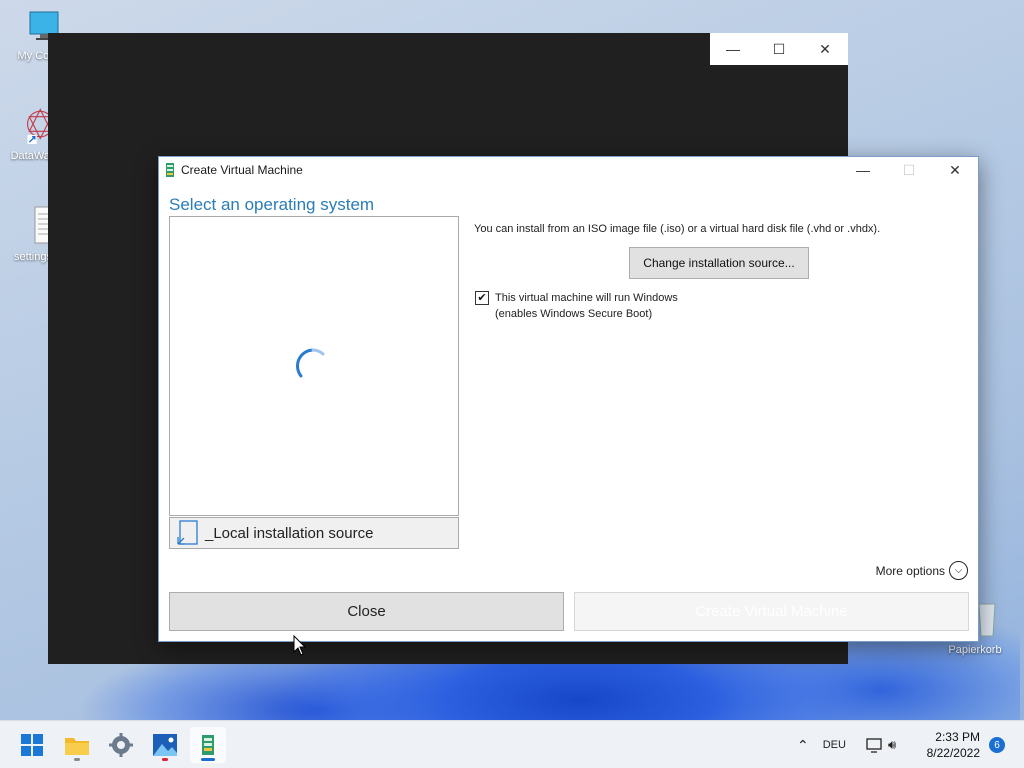  What do you see at coordinates (892, 745) in the screenshot?
I see `volume-icon: 🔊︎` at bounding box center [892, 745].